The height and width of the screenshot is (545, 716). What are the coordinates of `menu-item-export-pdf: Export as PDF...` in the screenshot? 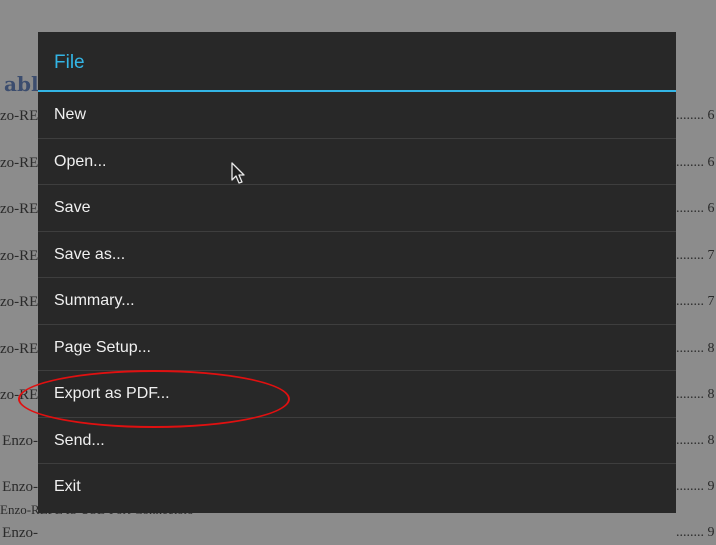 It's located at (357, 394).